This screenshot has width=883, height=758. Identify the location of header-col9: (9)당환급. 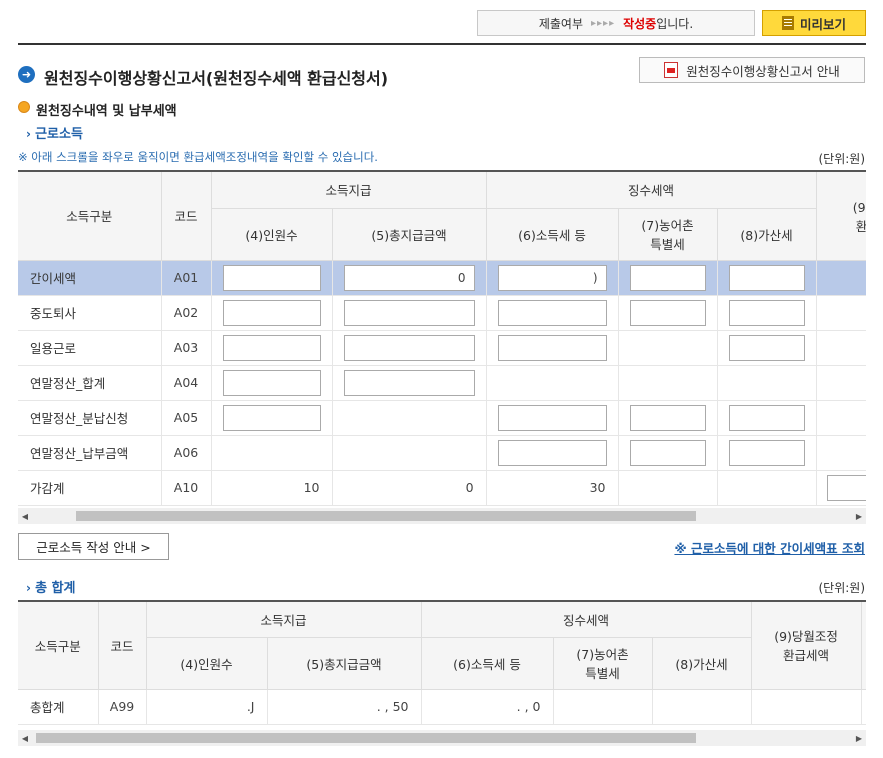
(841, 216).